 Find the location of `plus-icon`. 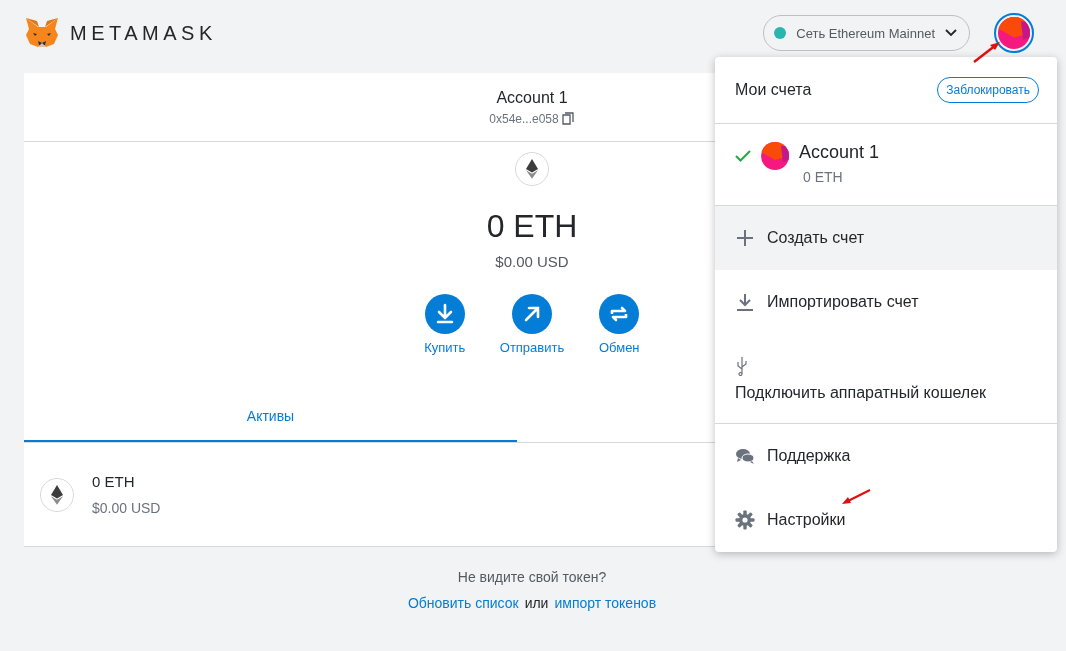

plus-icon is located at coordinates (745, 238).